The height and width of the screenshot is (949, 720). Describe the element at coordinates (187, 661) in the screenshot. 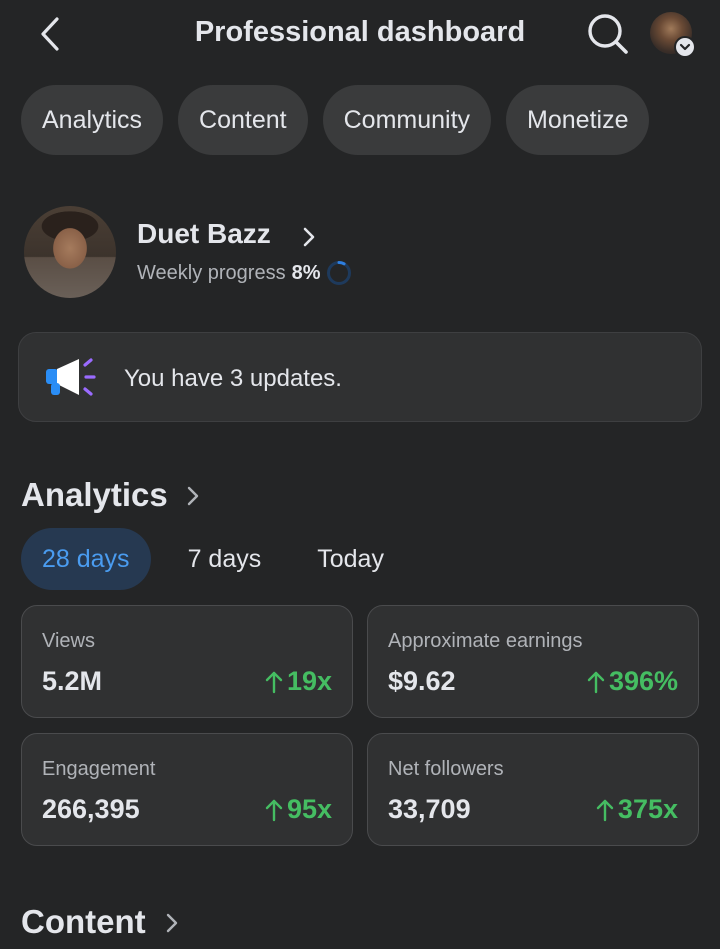

I see `metric-card-views: Views 5.2M 19x` at that location.